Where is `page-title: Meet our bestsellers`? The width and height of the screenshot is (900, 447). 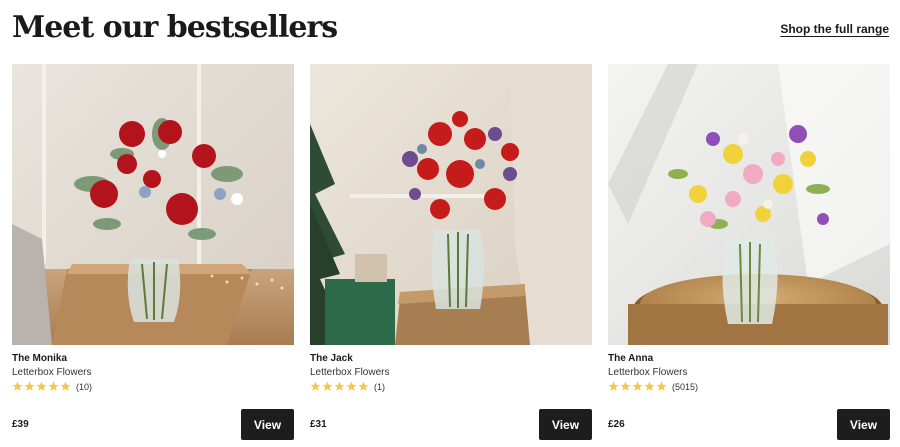 page-title: Meet our bestsellers is located at coordinates (175, 27).